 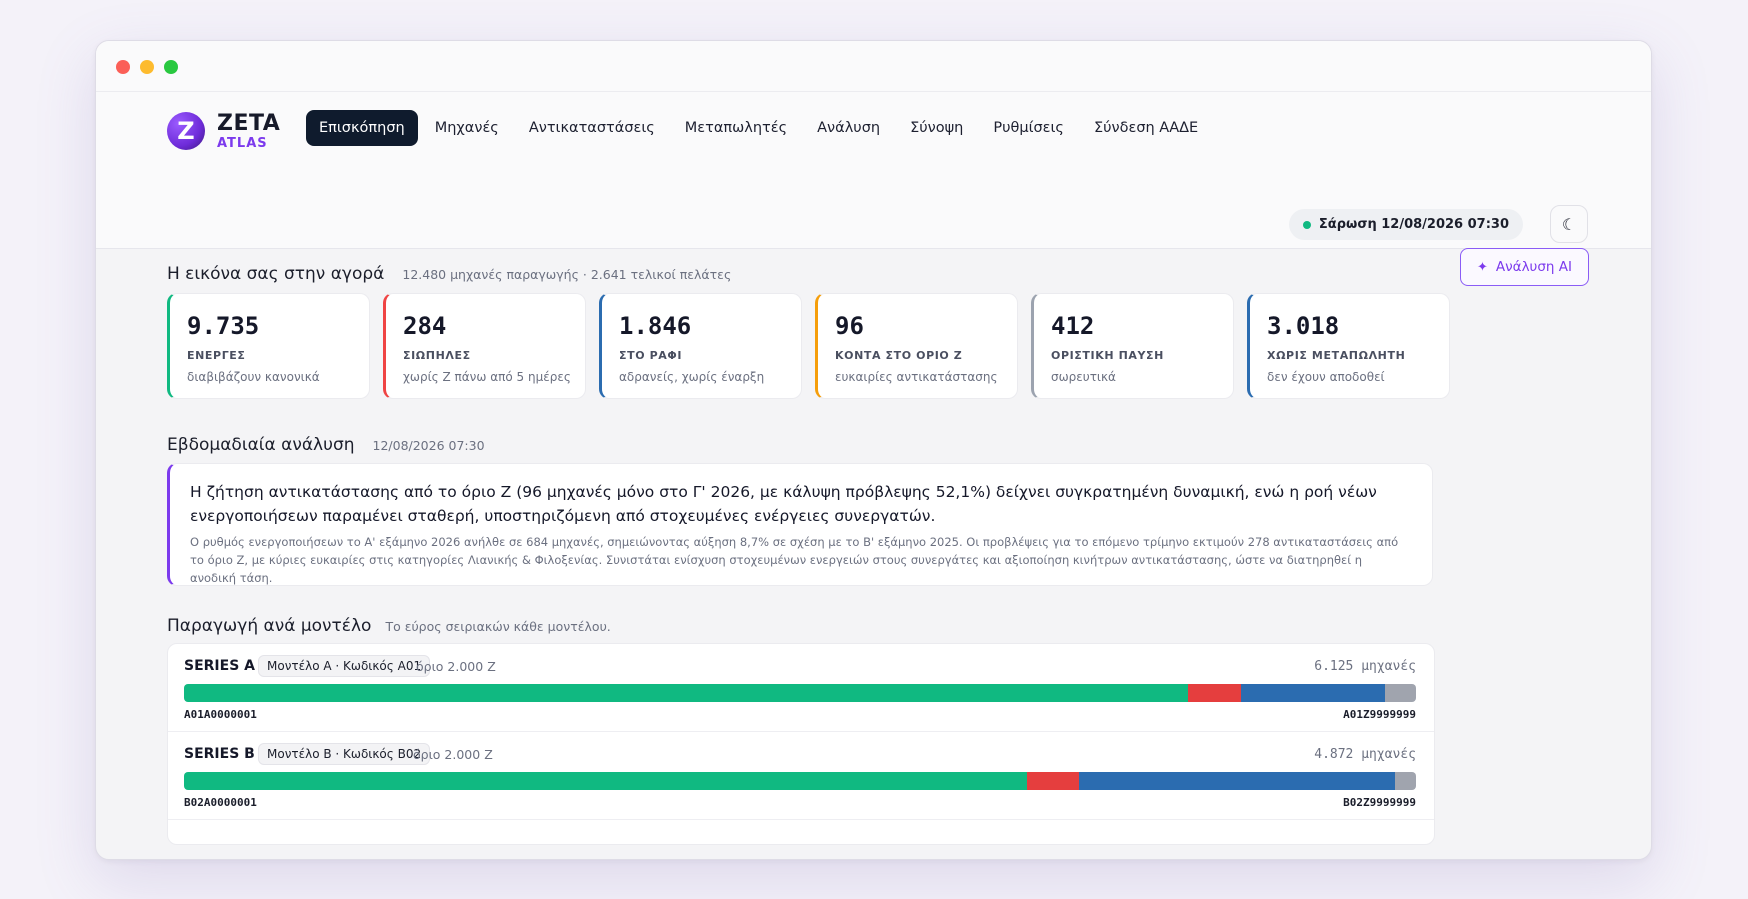 I want to click on kpi-label: ΕΝΕΡΓΕΣ, so click(x=216, y=355).